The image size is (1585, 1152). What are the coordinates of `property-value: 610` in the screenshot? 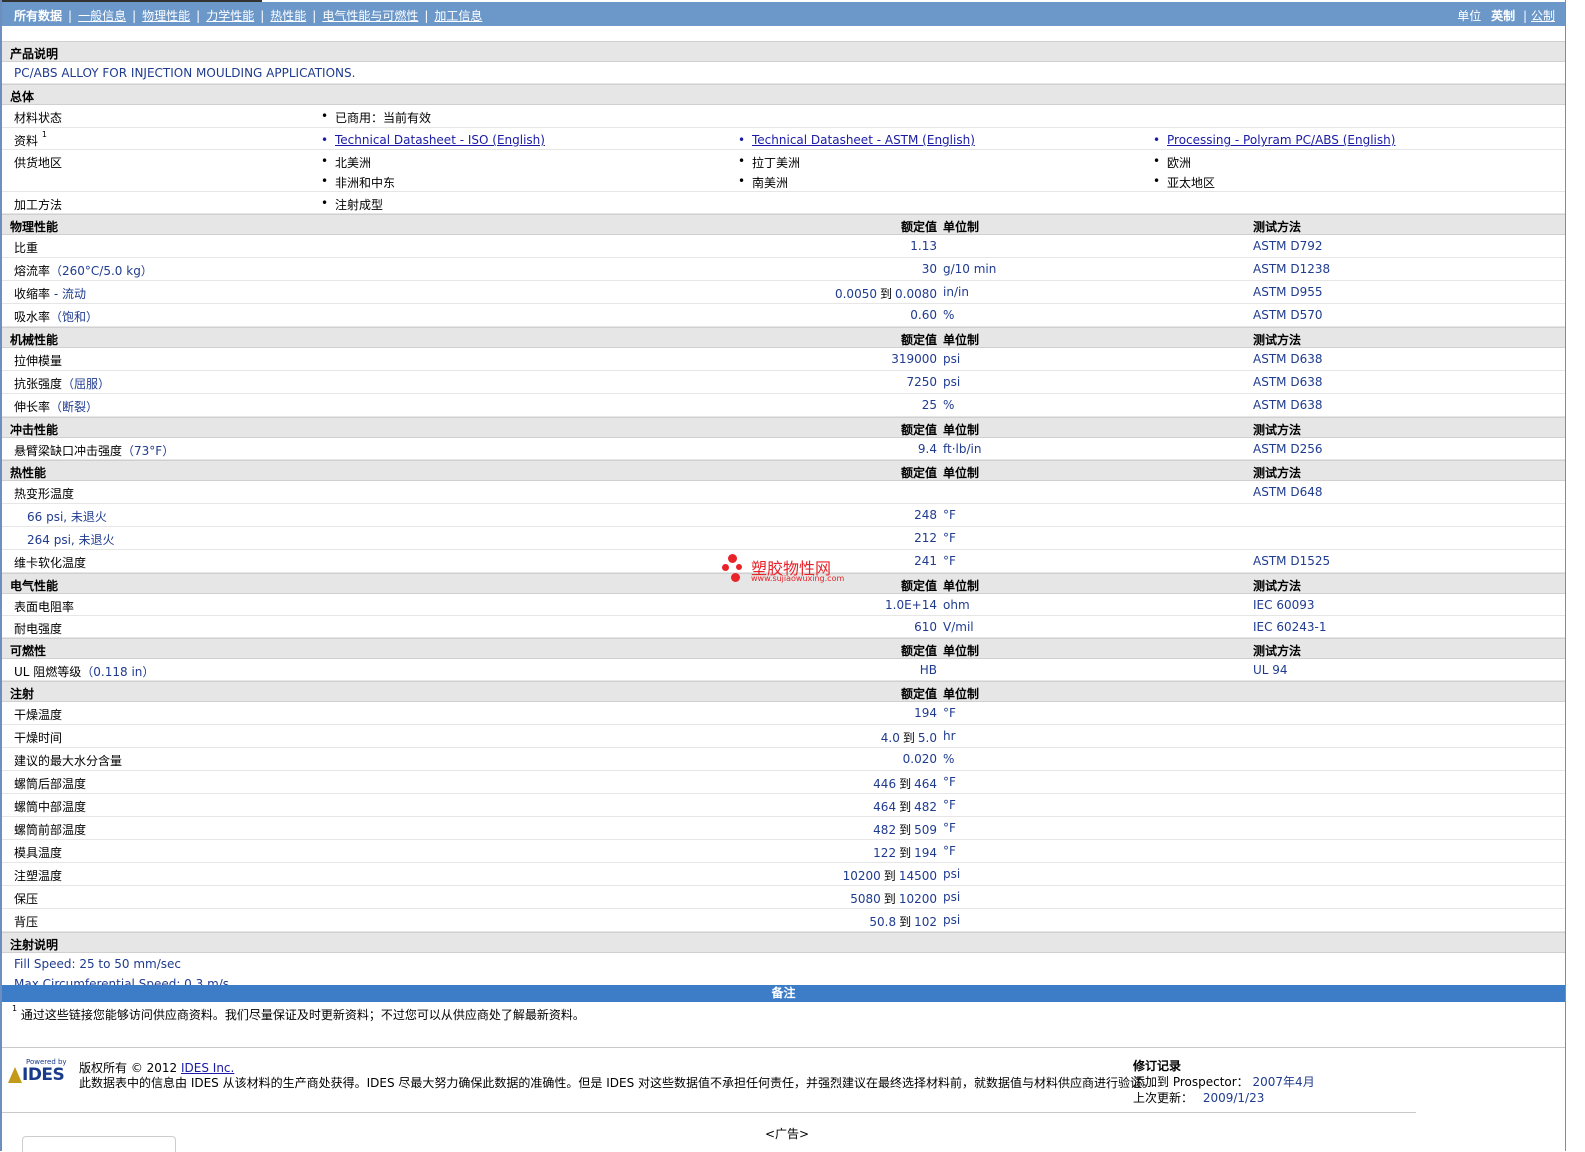 It's located at (925, 627).